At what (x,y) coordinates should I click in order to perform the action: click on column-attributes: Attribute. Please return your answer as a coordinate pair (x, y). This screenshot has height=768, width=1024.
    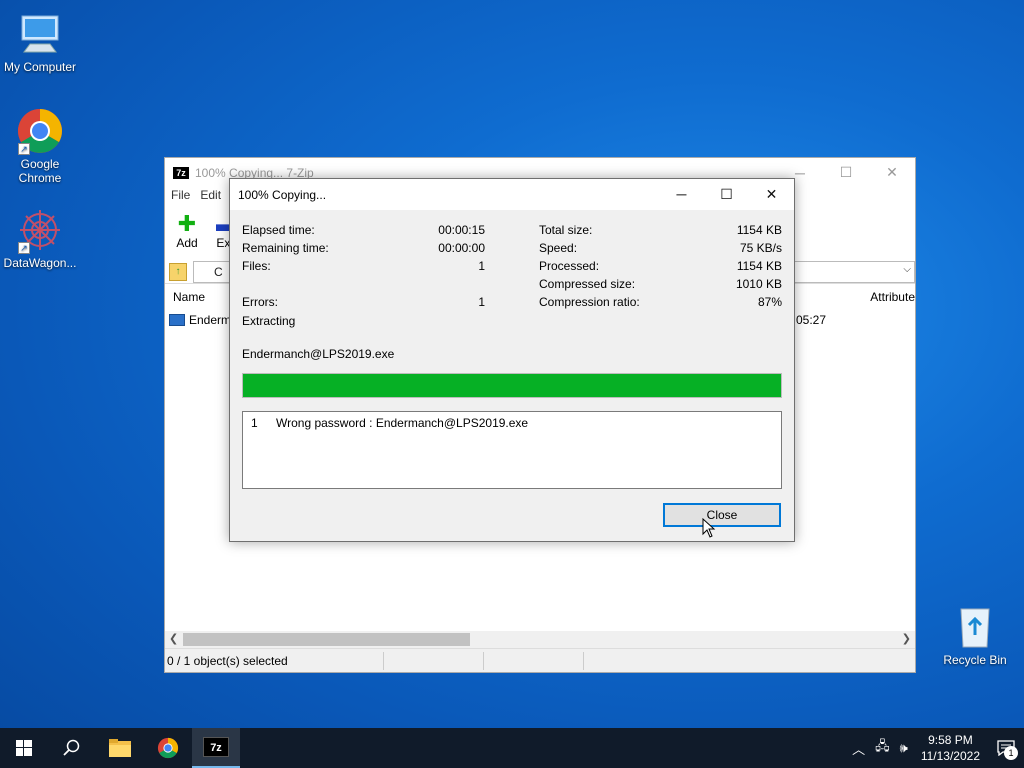
    Looking at the image, I should click on (892, 297).